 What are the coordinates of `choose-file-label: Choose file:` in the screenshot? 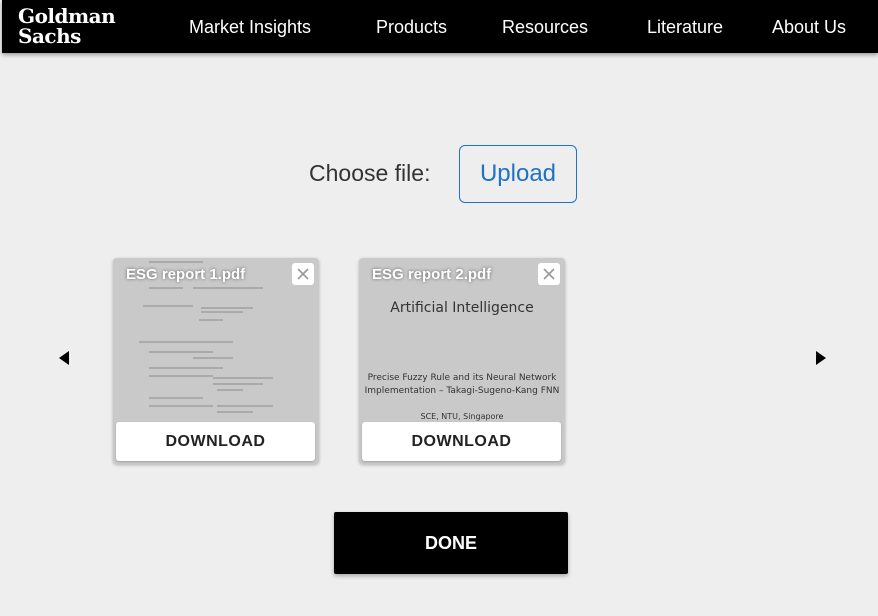 It's located at (370, 173).